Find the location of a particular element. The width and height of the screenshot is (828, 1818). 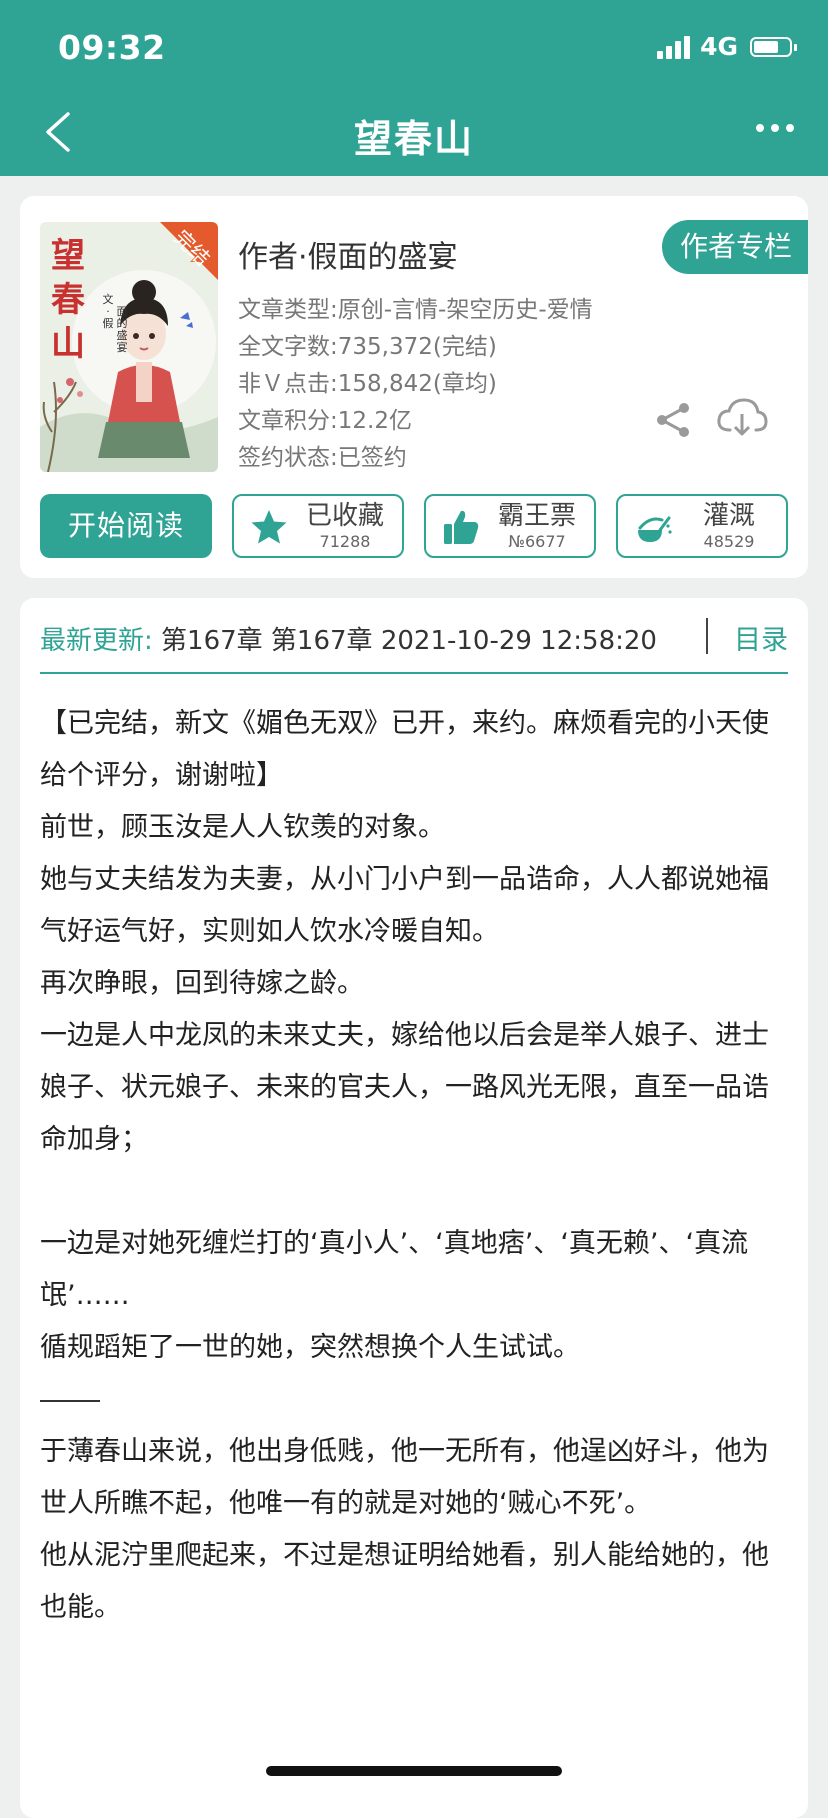

meta-clicks: 非Ｖ点击:158,842(章均) is located at coordinates (367, 384).